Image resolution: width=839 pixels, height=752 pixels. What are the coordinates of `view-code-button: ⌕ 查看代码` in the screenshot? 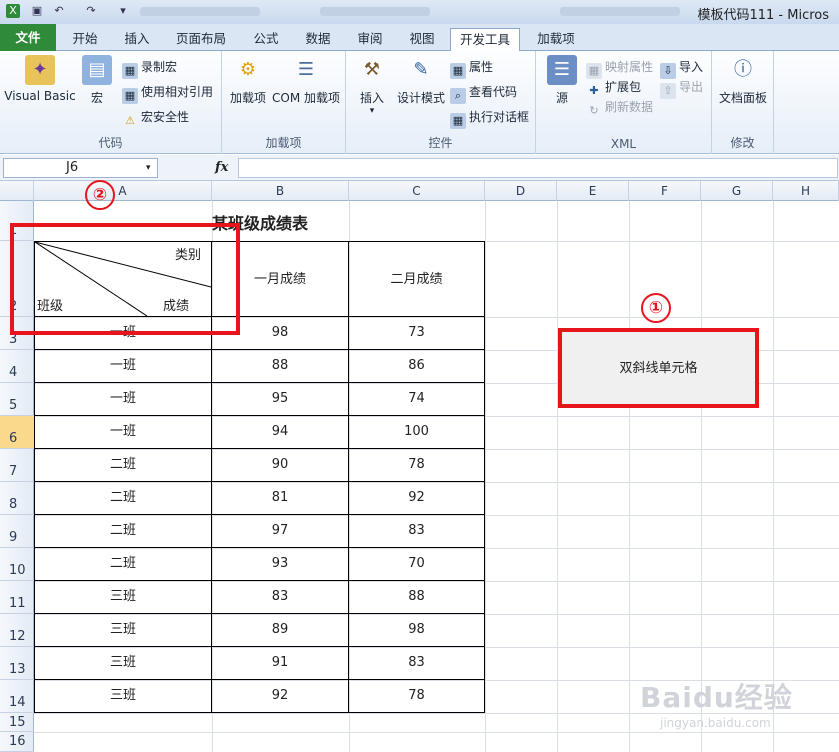 It's located at (484, 93).